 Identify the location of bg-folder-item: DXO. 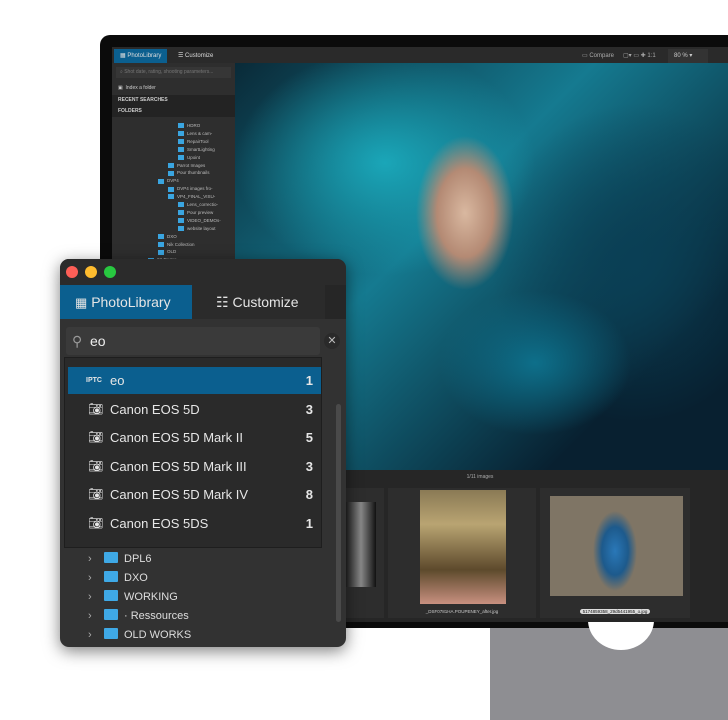
(167, 236).